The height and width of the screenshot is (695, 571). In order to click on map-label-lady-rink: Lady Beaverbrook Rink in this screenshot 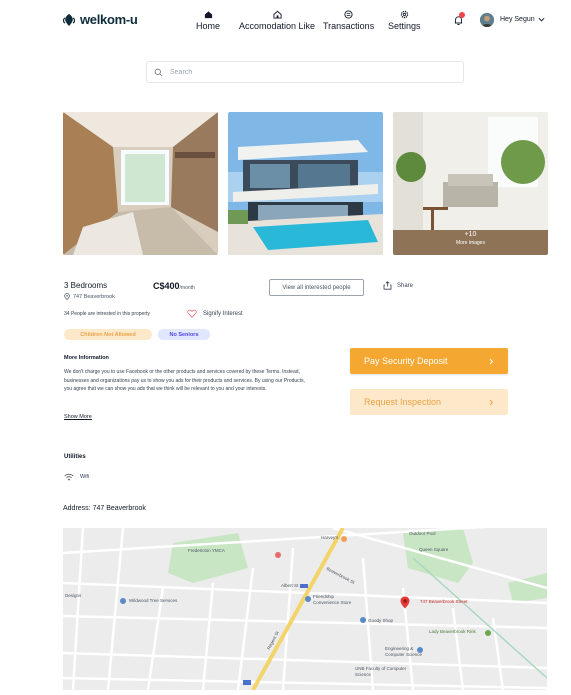, I will do `click(452, 631)`.